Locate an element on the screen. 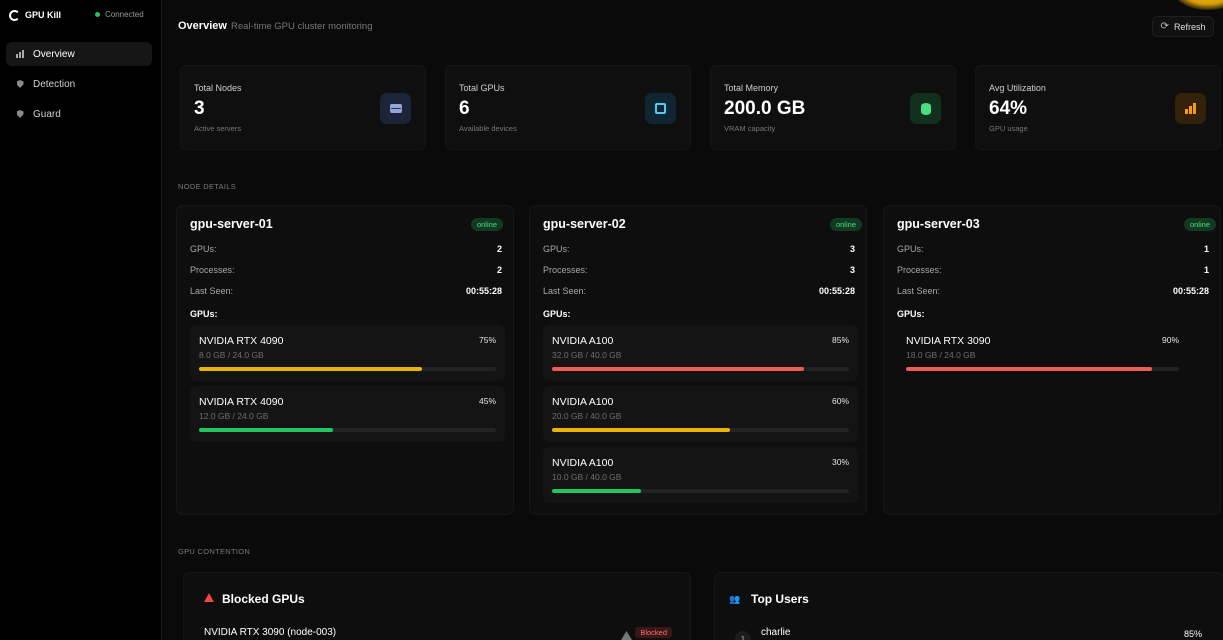  users-icon: 👥 is located at coordinates (735, 599).